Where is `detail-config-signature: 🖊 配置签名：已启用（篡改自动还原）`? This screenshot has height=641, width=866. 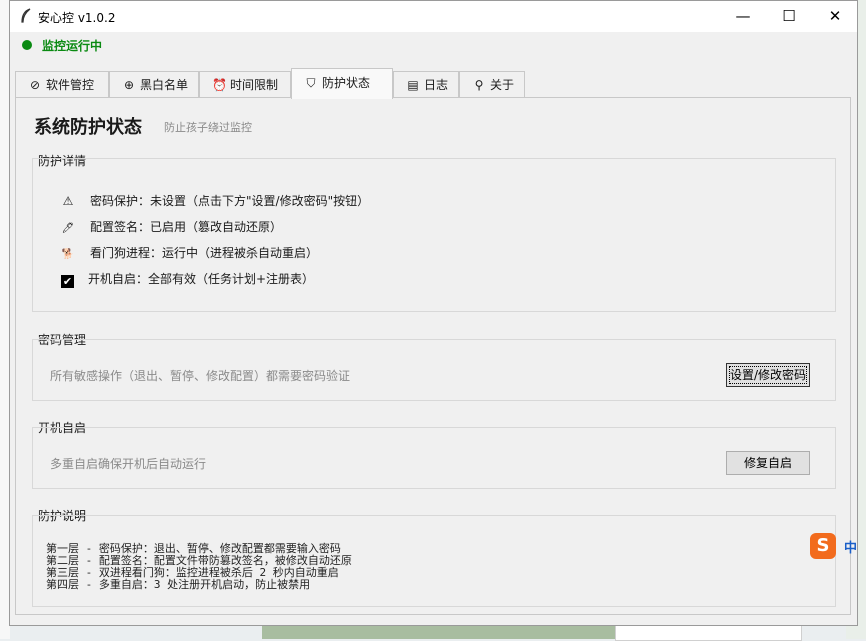 detail-config-signature: 🖊 配置签名：已启用（篡改自动还原） is located at coordinates (171, 227).